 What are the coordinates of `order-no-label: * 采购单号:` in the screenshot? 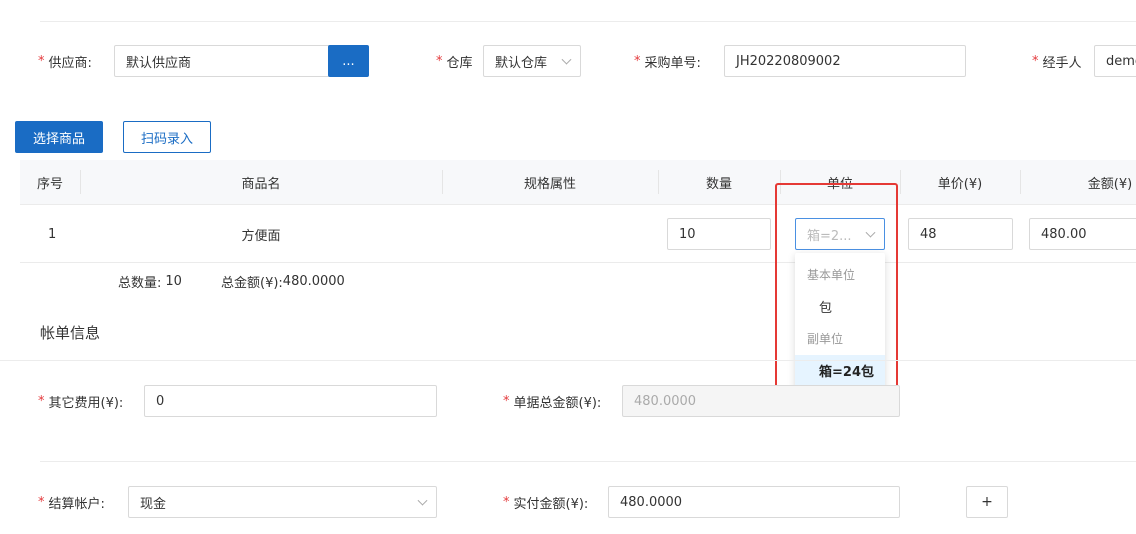 It's located at (667, 62).